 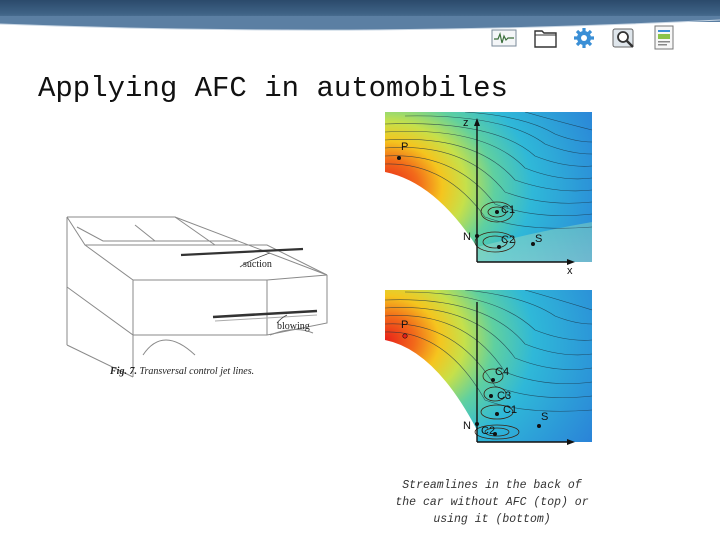 I want to click on toolbar, so click(x=590, y=38).